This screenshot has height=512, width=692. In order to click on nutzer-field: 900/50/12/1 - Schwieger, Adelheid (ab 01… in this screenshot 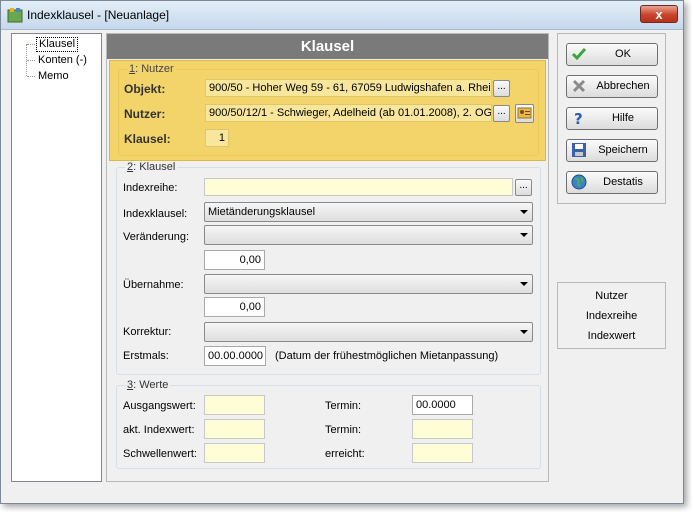, I will do `click(348, 113)`.